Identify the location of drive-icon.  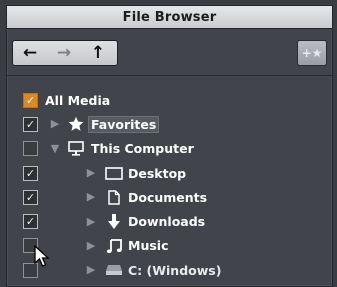
(114, 270).